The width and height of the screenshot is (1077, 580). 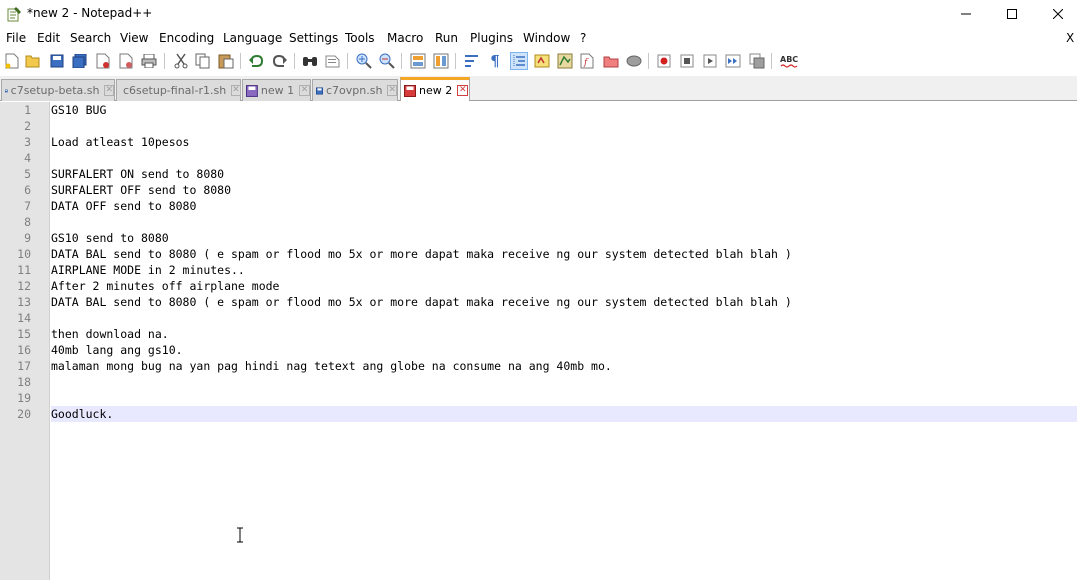 What do you see at coordinates (55, 90) in the screenshot?
I see `tab-label: c7setup-beta.sh` at bounding box center [55, 90].